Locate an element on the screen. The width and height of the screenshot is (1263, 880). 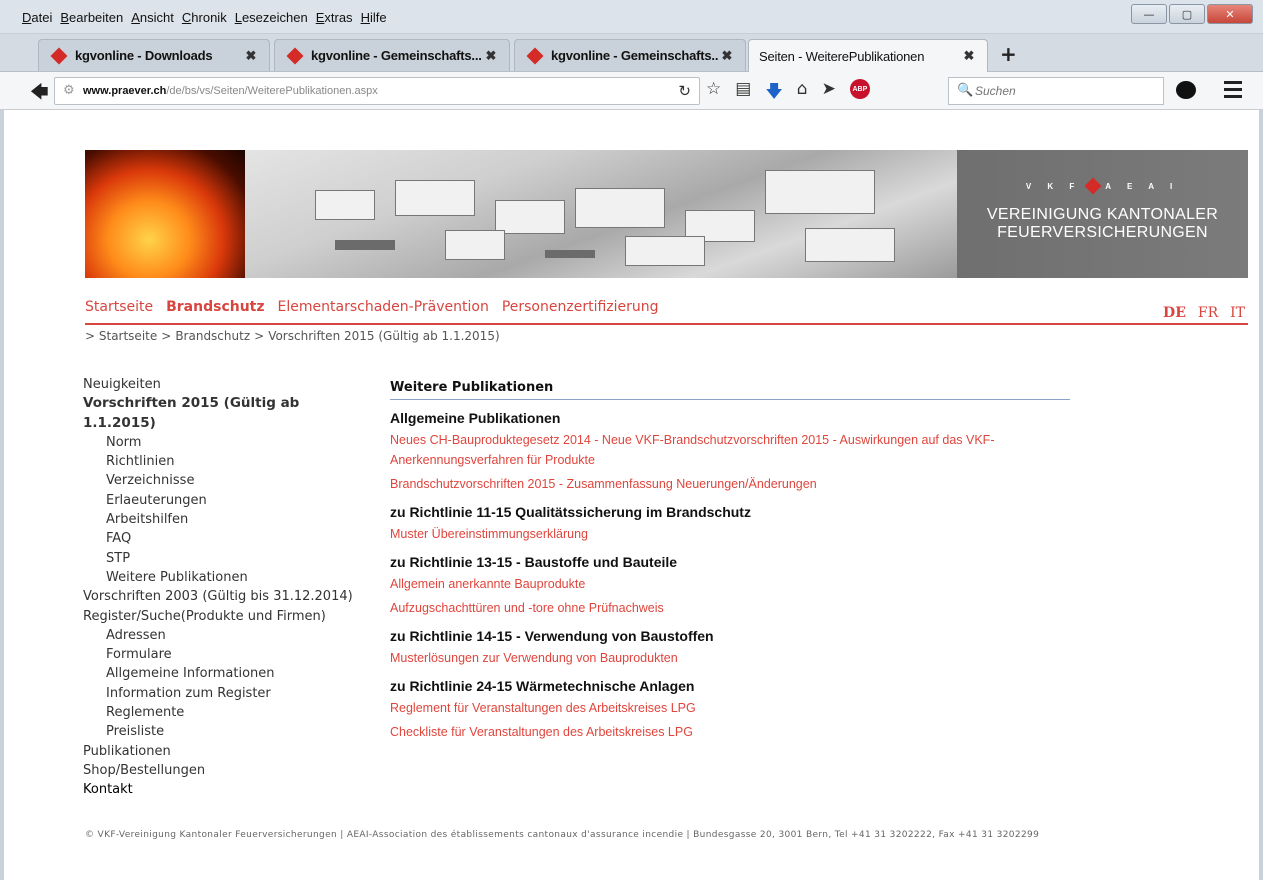
nav-elementarschaden-praevention: Elementarschaden-Prävention is located at coordinates (383, 307).